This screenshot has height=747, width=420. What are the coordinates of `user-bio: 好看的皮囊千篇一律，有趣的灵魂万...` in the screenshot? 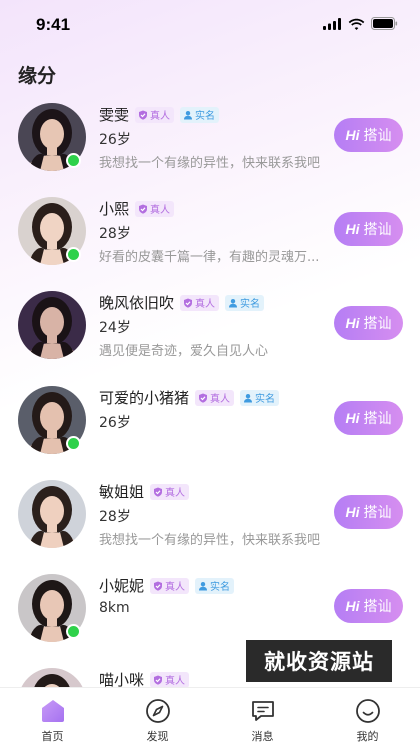 It's located at (209, 257).